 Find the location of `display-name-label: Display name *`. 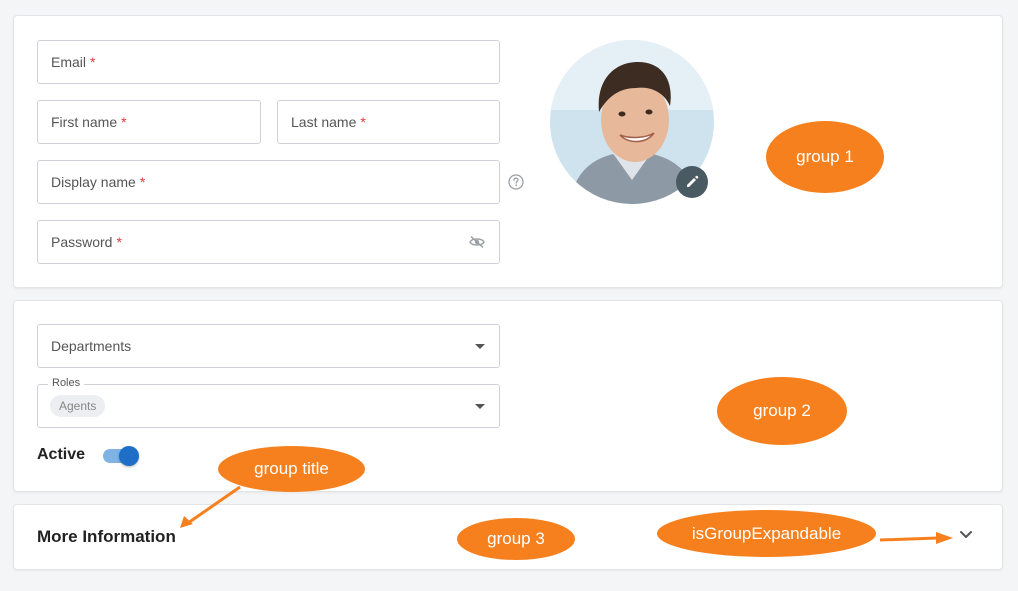

display-name-label: Display name * is located at coordinates (98, 182).